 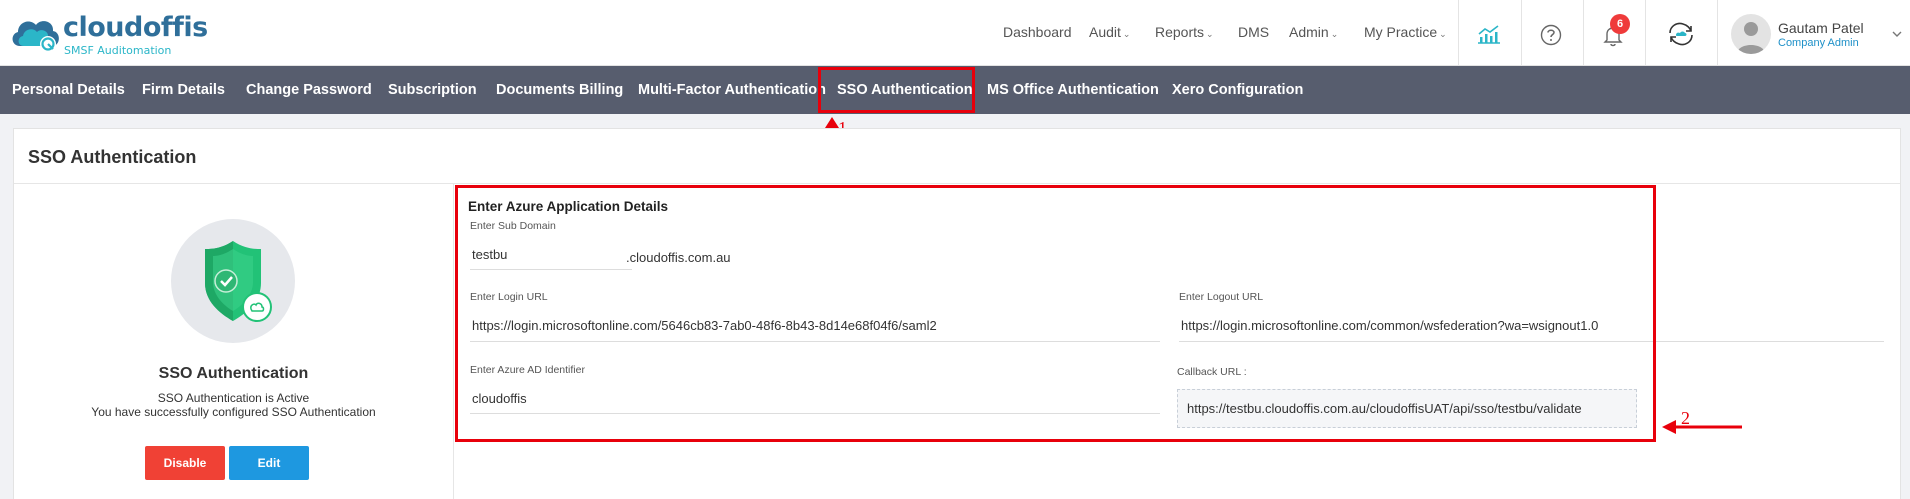 What do you see at coordinates (1180, 32) in the screenshot?
I see `nav-reports-label: Reports` at bounding box center [1180, 32].